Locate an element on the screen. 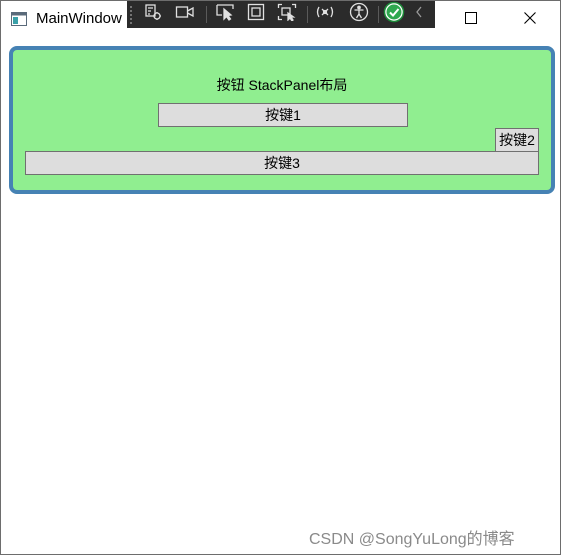 The width and height of the screenshot is (561, 555). collapse-icon is located at coordinates (419, 14).